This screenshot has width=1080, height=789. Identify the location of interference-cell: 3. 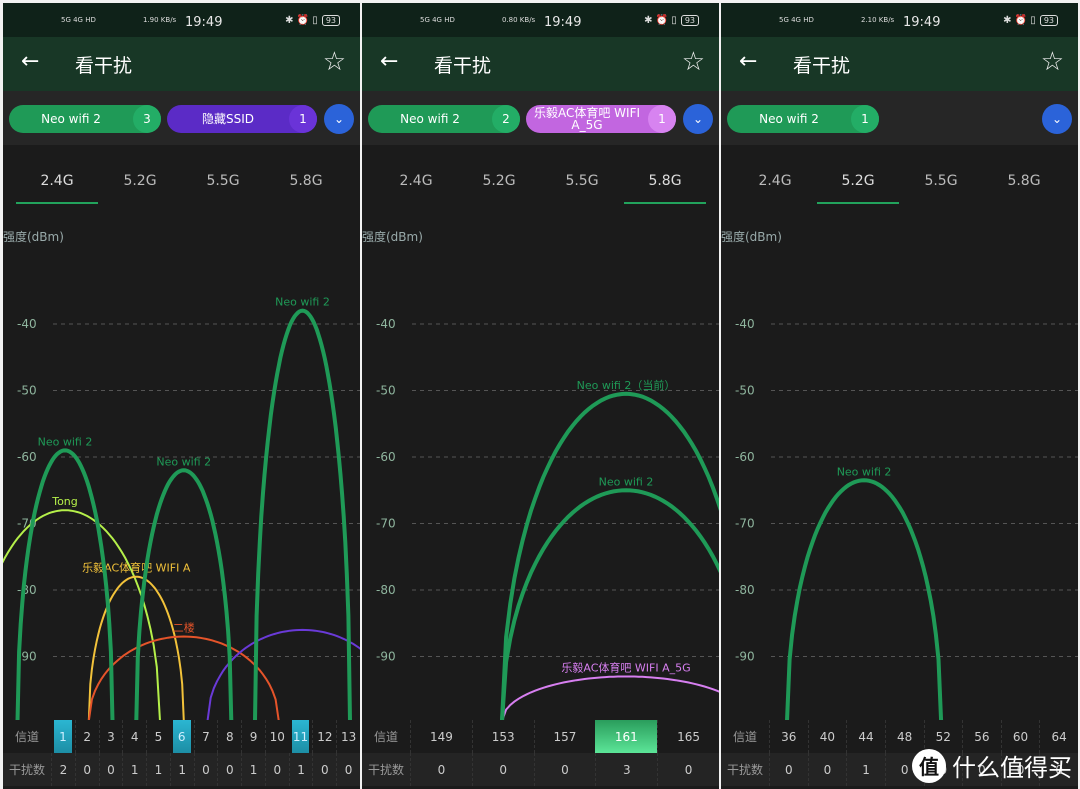
(626, 769).